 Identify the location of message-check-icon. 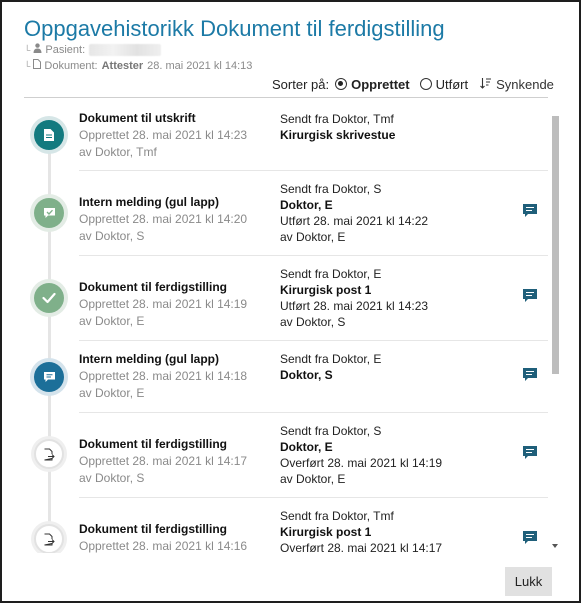
(49, 213).